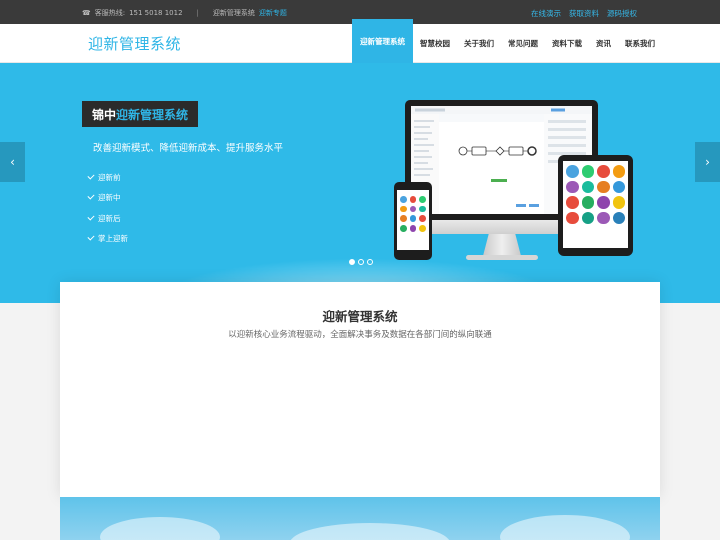  Describe the element at coordinates (603, 43) in the screenshot. I see `nav-item-news: 资讯` at that location.